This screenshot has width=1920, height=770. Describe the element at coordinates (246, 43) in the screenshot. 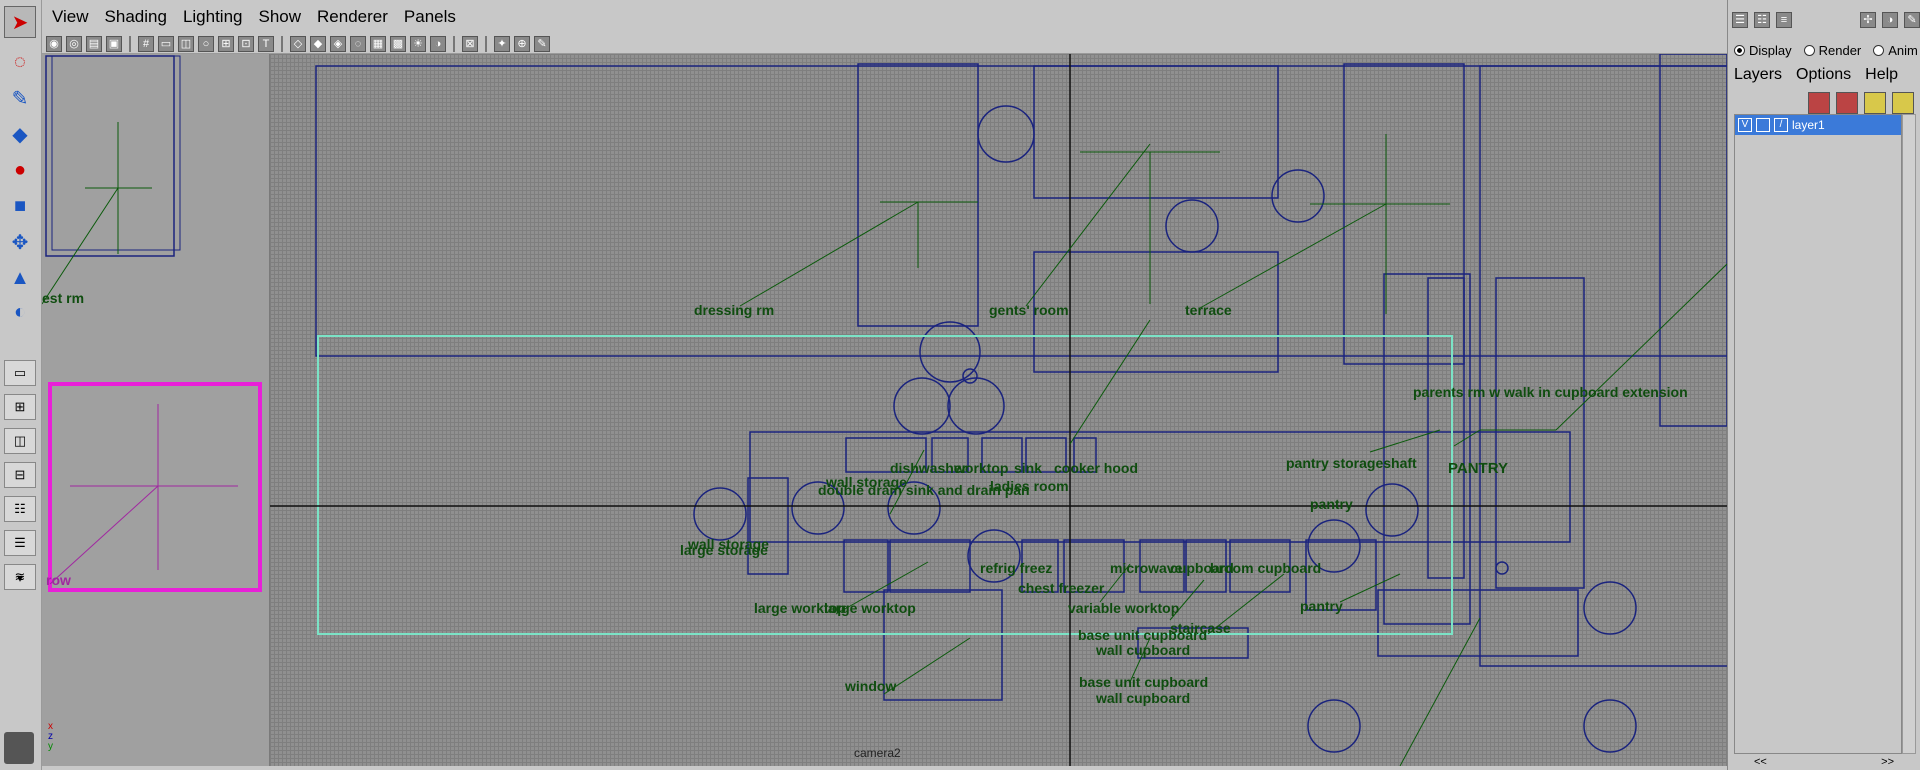

I see `safe-action-icon: ⊡` at that location.